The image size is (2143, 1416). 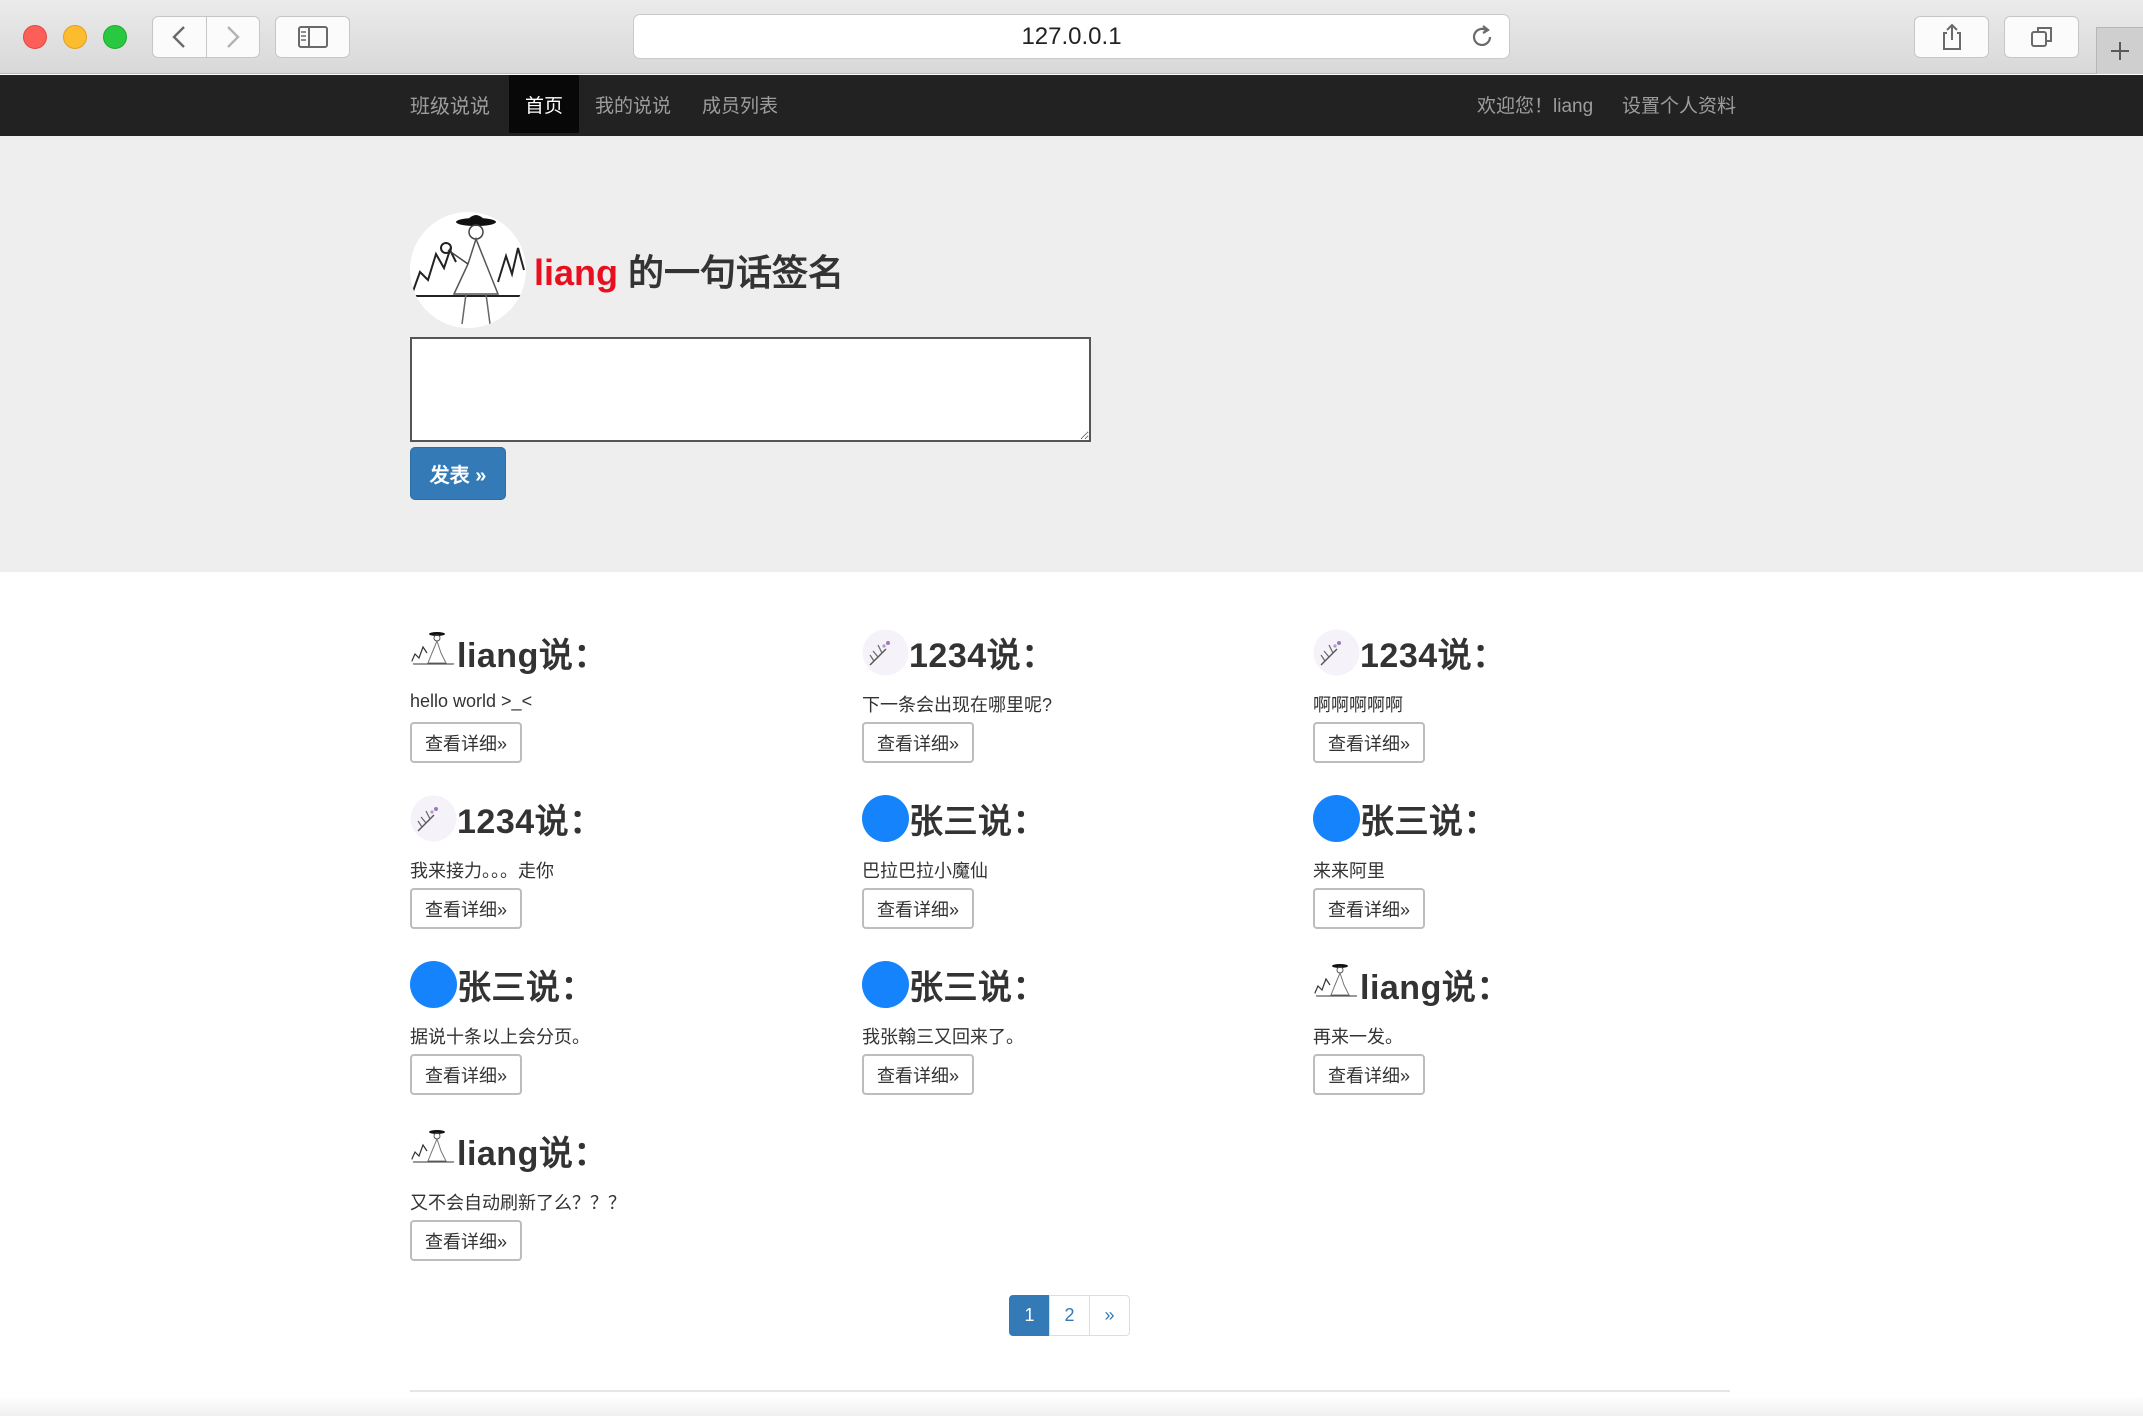 I want to click on chevron-right-icon, so click(x=233, y=37).